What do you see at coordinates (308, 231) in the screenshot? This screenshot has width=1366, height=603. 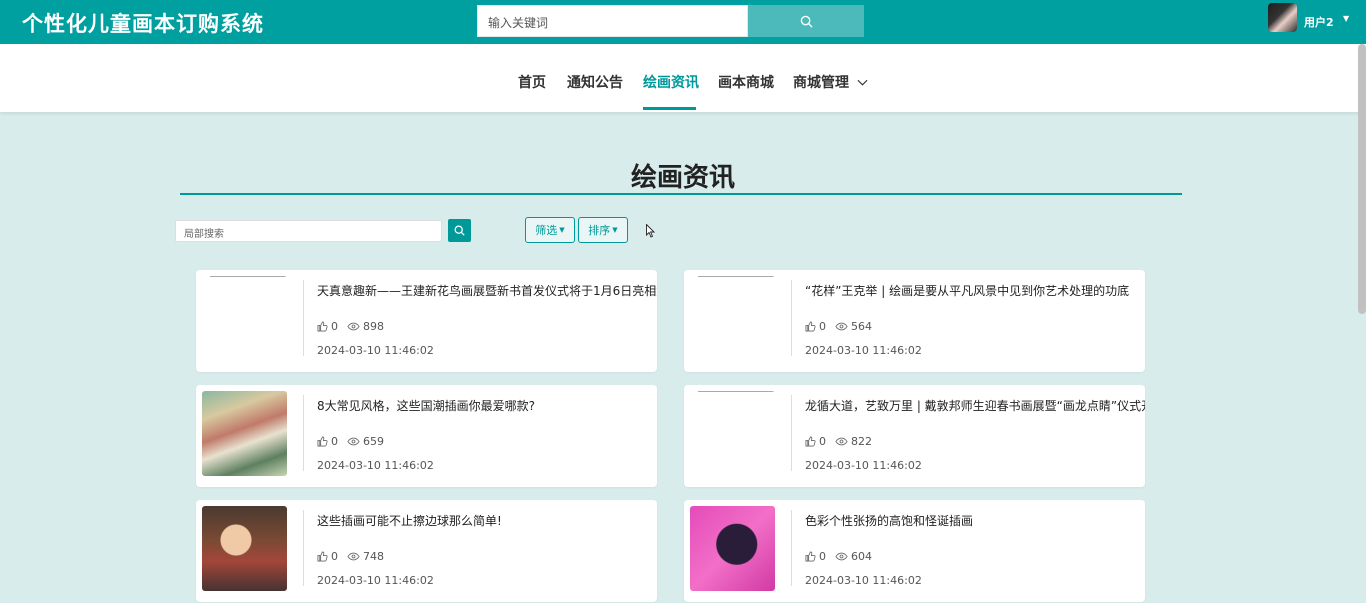 I see `local-search-input: 局部搜索` at bounding box center [308, 231].